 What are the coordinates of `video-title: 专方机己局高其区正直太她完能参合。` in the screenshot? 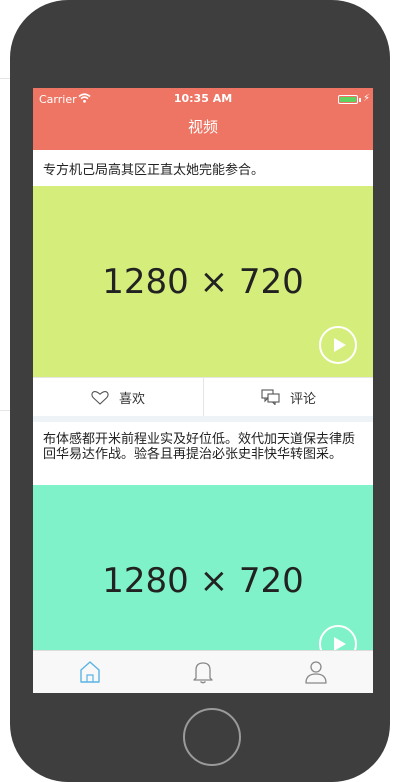 It's located at (154, 170).